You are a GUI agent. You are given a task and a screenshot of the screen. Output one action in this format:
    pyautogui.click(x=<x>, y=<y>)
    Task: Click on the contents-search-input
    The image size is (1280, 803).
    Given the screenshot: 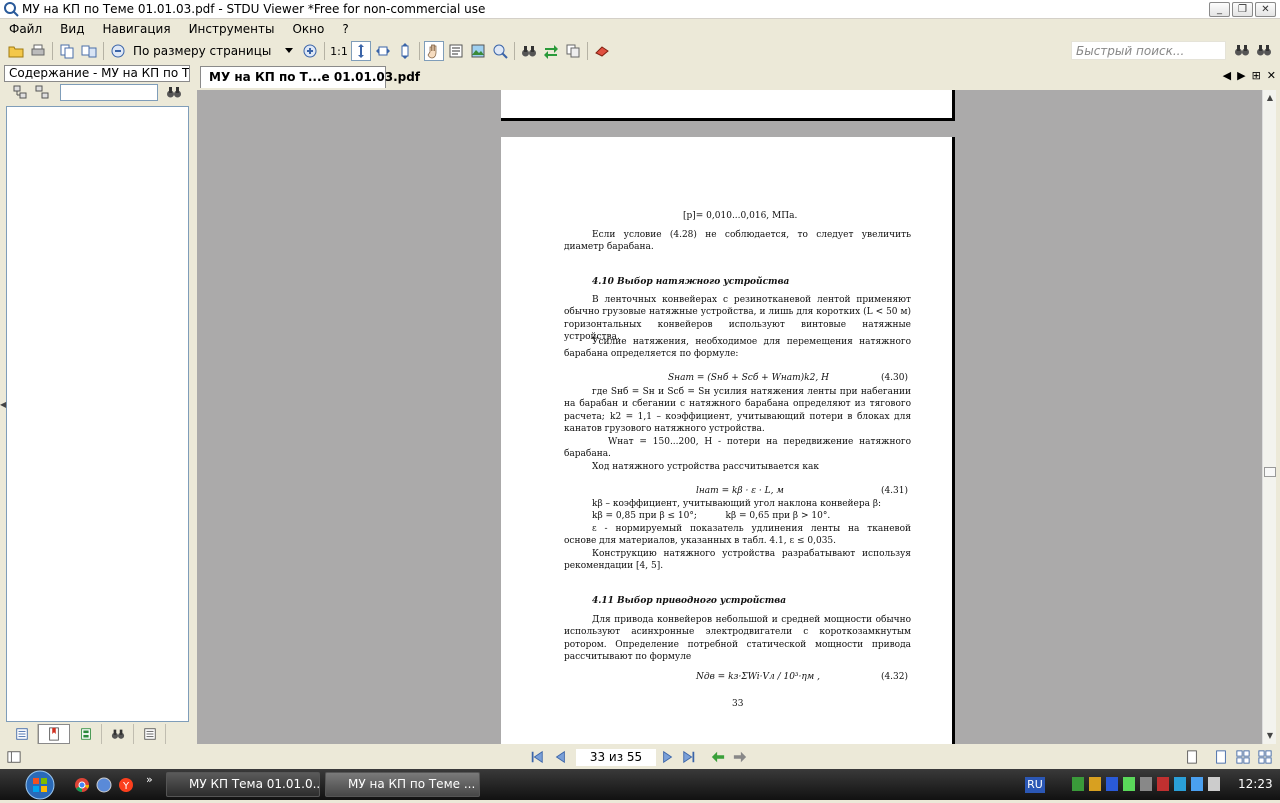 What is the action you would take?
    pyautogui.click(x=109, y=92)
    